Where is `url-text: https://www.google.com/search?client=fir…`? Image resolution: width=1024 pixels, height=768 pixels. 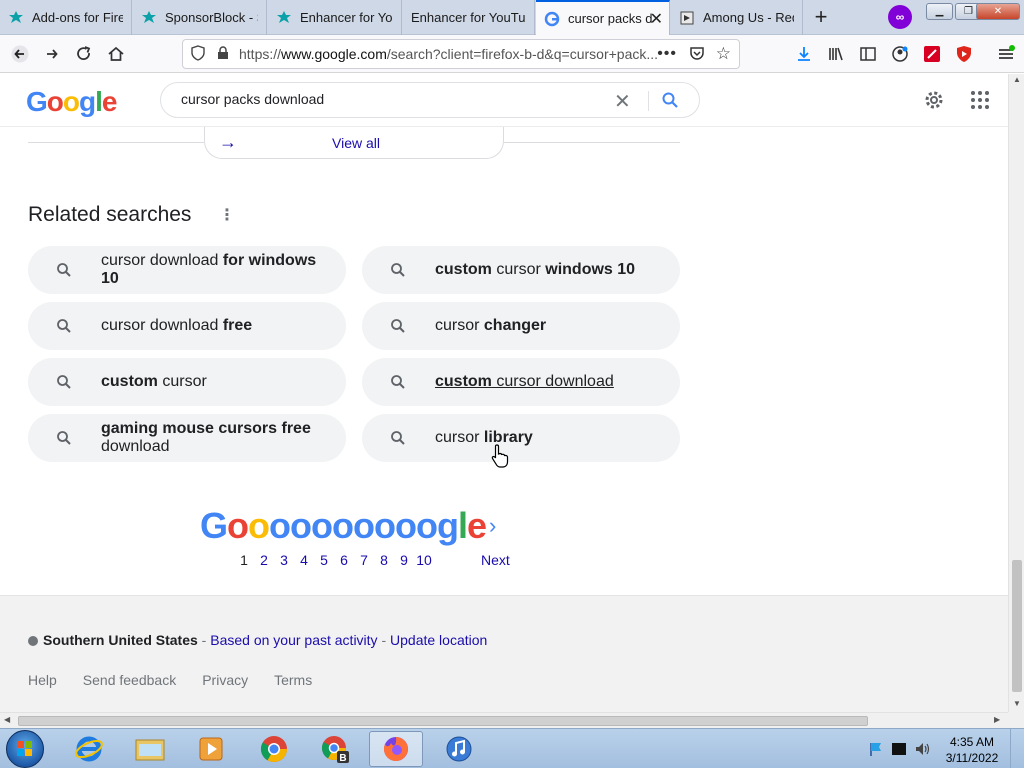 url-text: https://www.google.com/search?client=fir… is located at coordinates (449, 54).